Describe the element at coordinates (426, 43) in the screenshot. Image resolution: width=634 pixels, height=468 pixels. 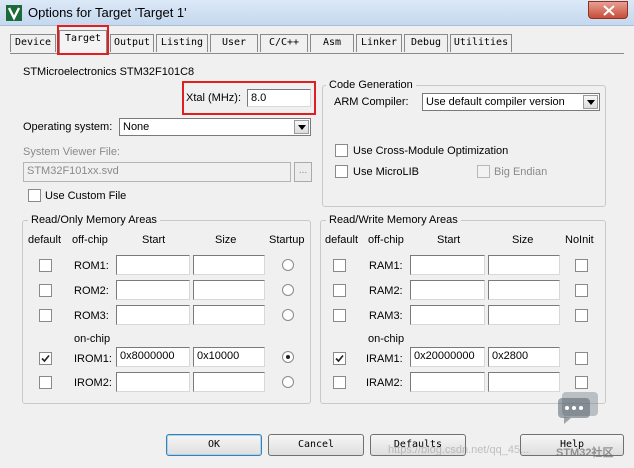
I see `tab-debug: Debug` at that location.